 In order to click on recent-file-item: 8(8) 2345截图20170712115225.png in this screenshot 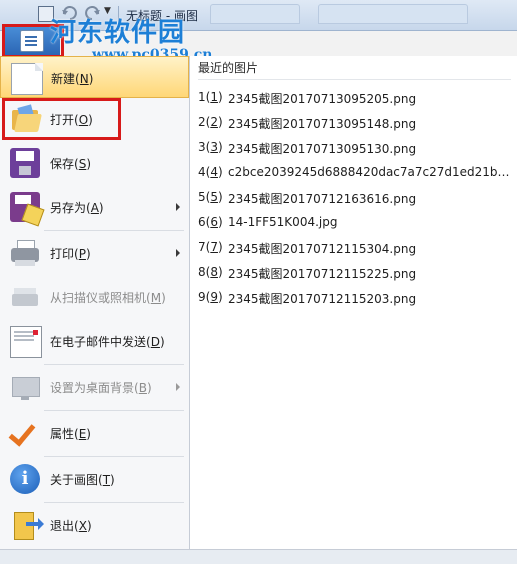, I will do `click(356, 272)`.